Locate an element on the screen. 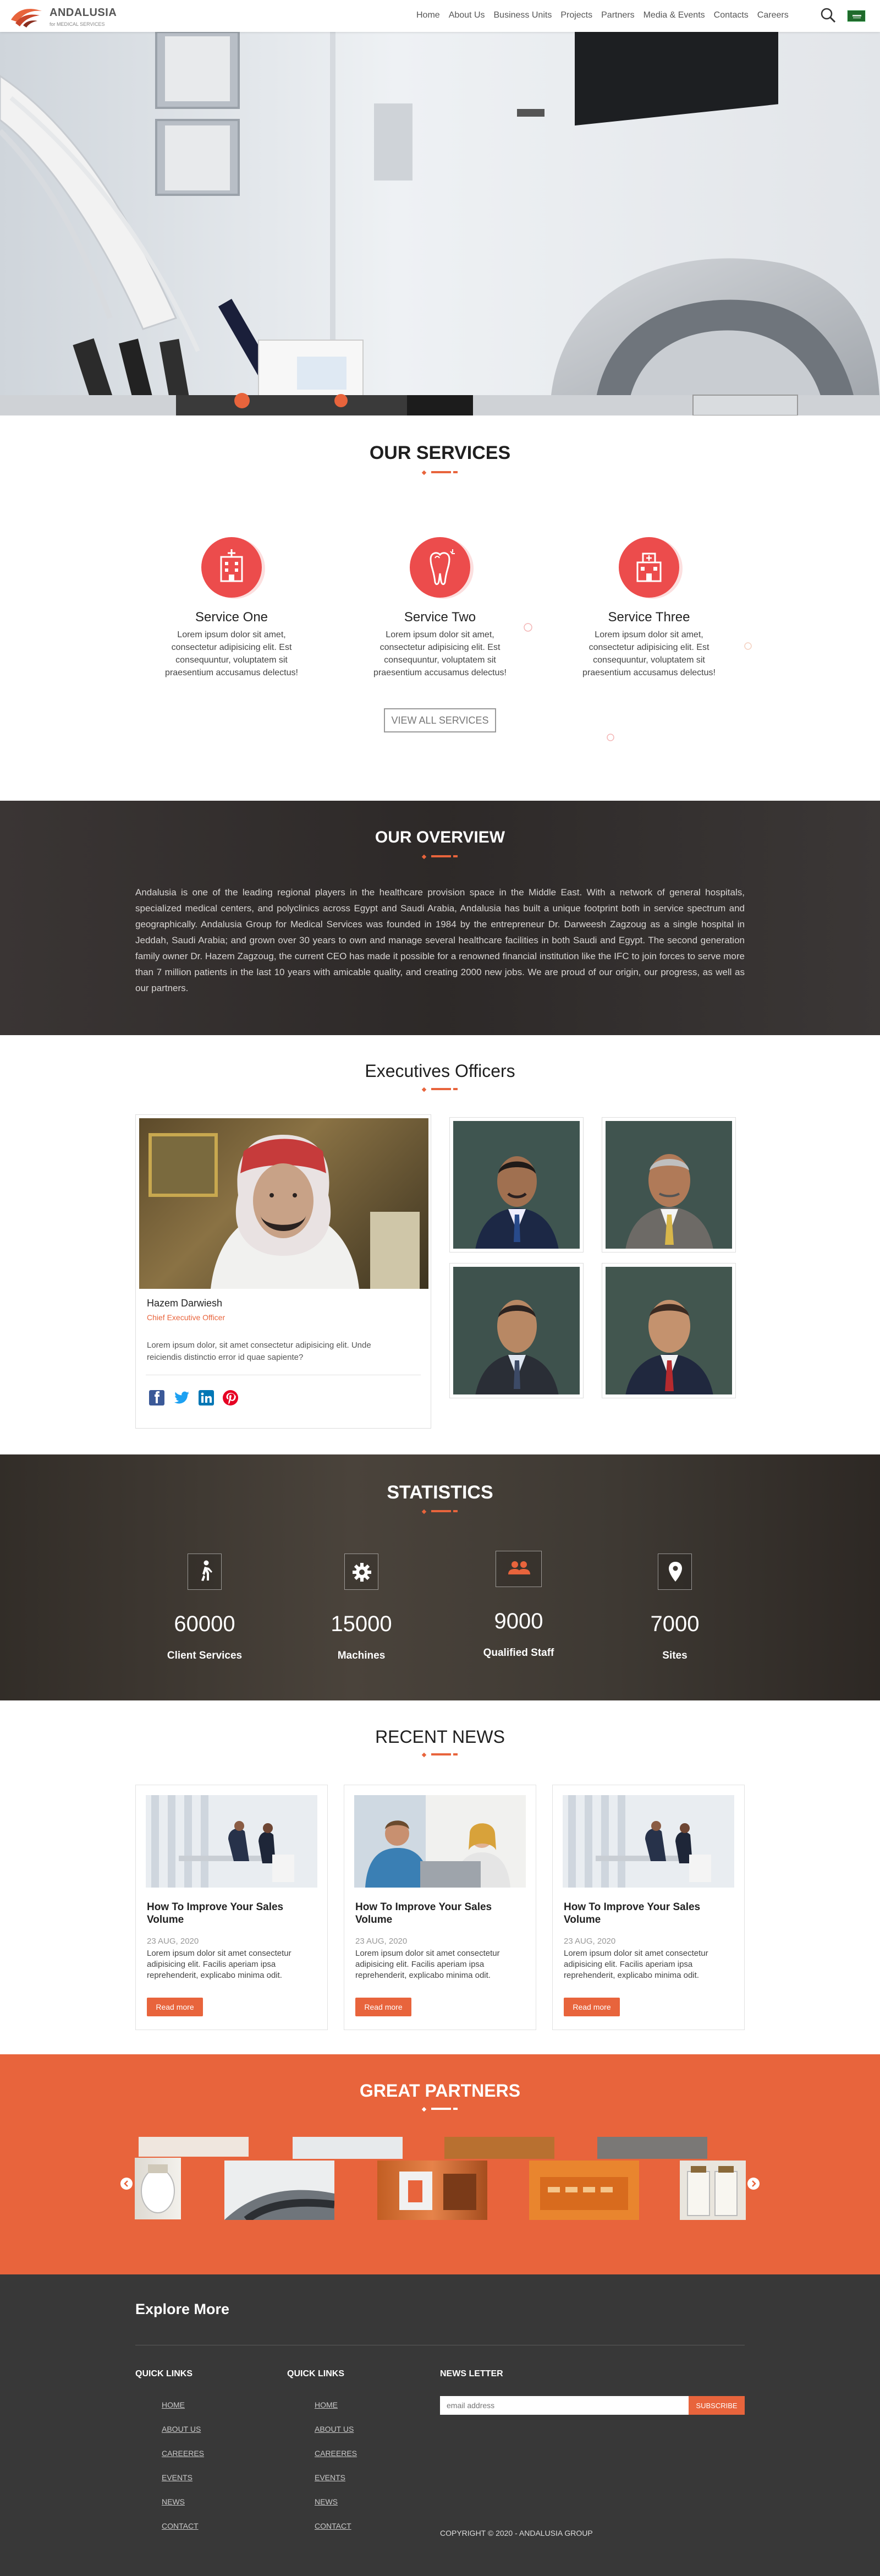  executives-title: Executives Officers is located at coordinates (440, 1071).